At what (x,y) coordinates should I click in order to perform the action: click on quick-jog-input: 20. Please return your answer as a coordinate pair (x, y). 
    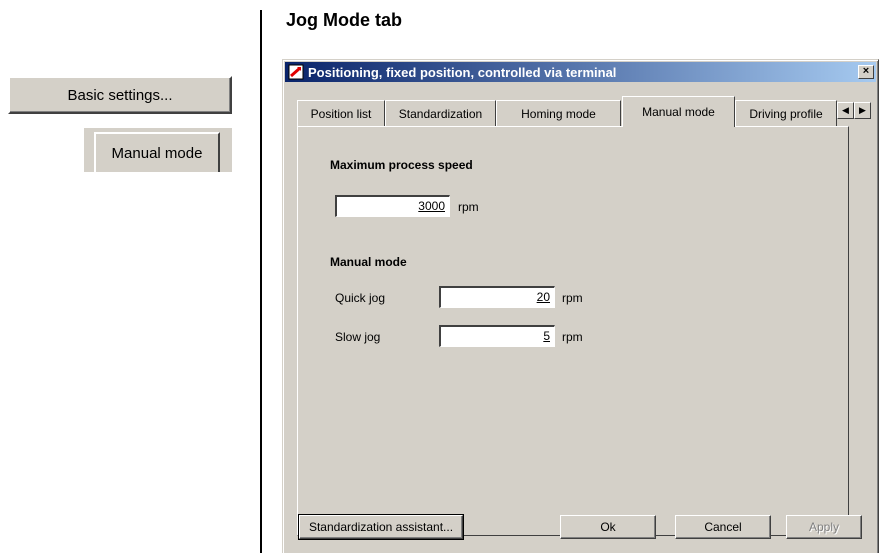
    Looking at the image, I should click on (497, 297).